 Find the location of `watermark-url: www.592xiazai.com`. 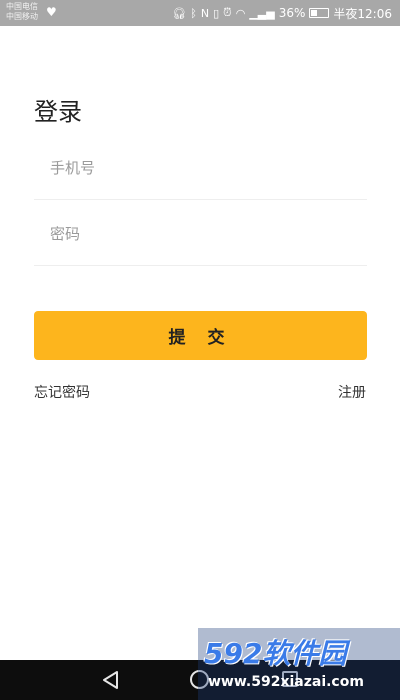

watermark-url: www.592xiazai.com is located at coordinates (286, 682).